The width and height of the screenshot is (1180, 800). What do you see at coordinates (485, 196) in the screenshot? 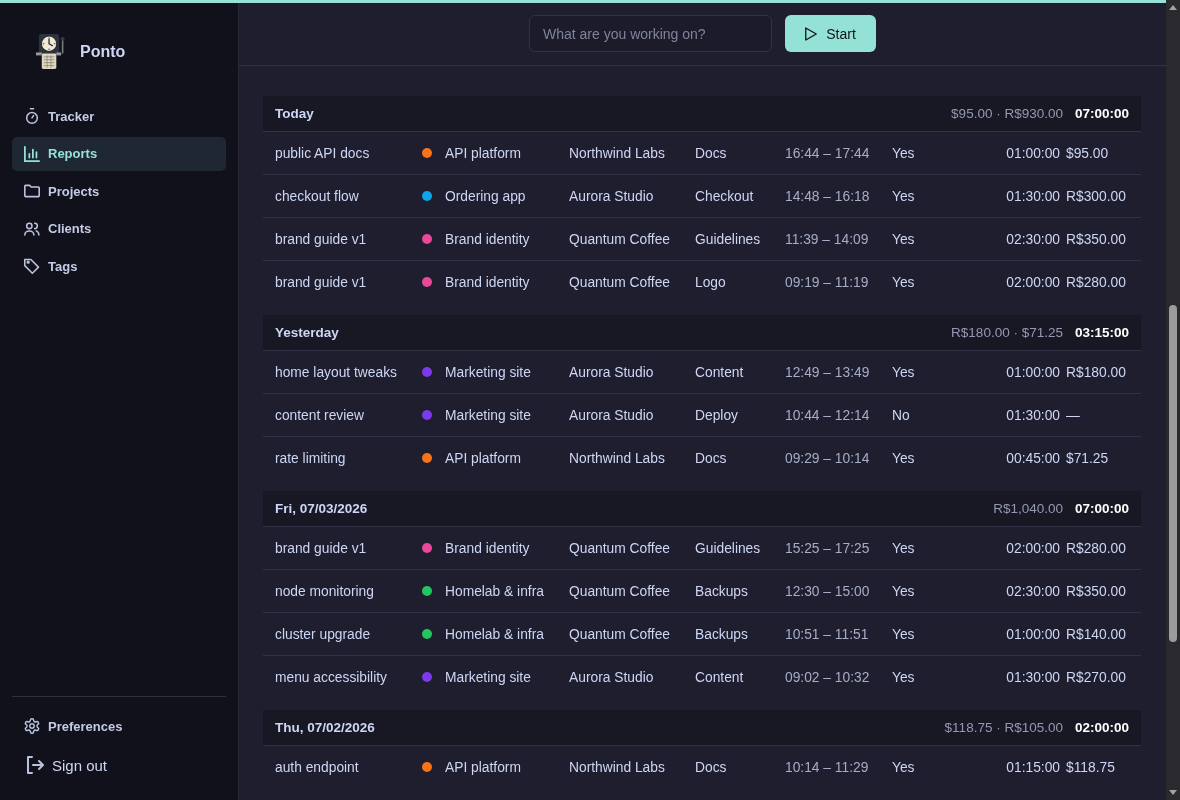
I see `project-name: Ordering app` at bounding box center [485, 196].